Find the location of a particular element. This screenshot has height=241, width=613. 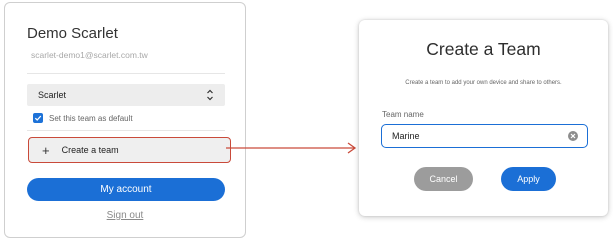

check-icon is located at coordinates (38, 118).